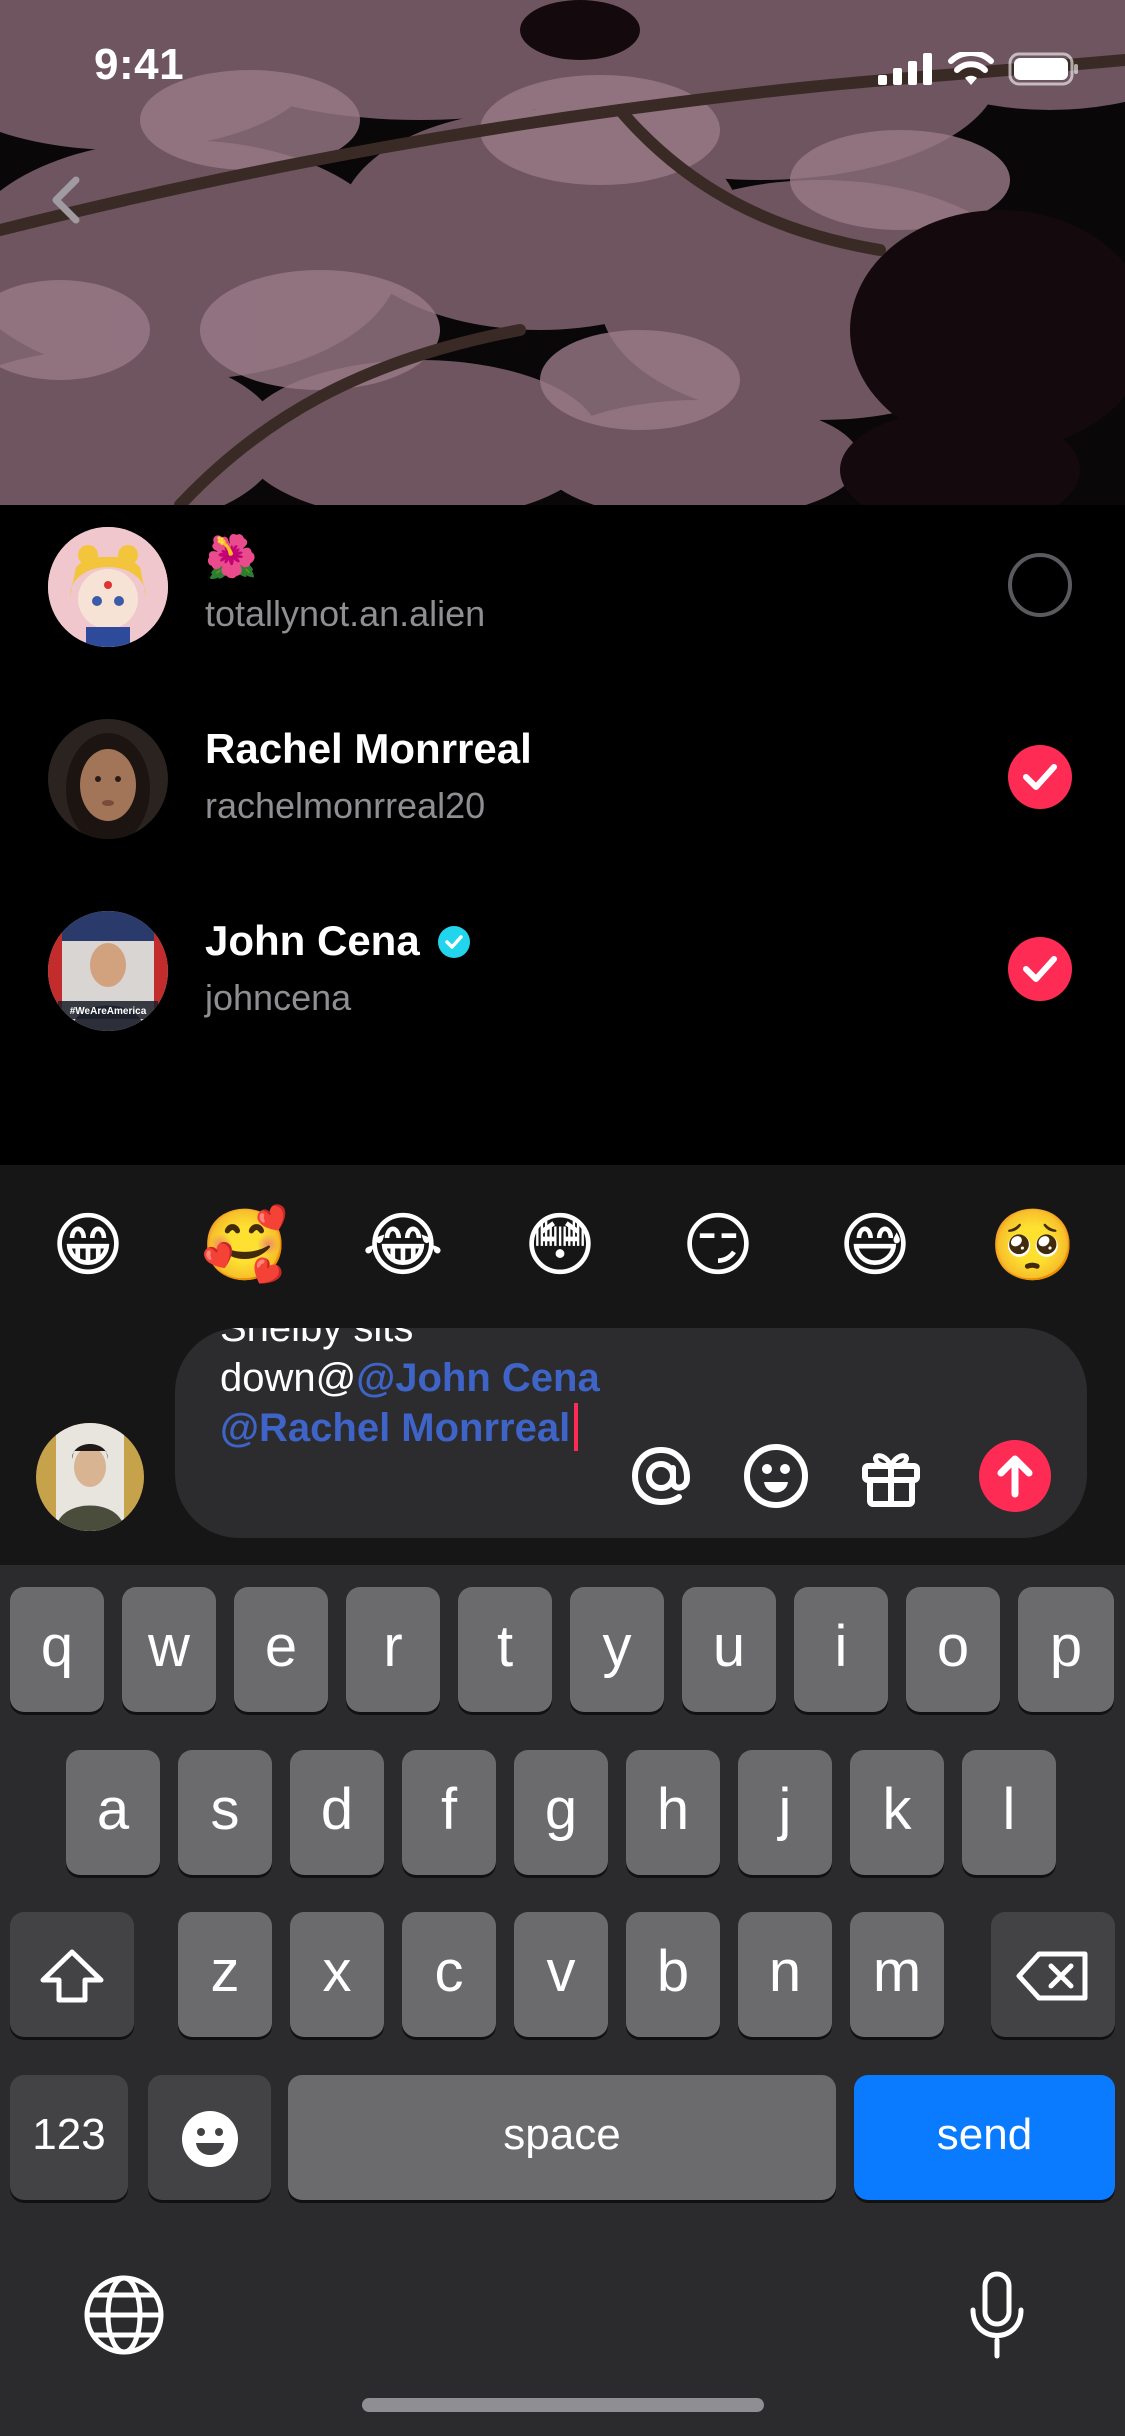 The height and width of the screenshot is (2436, 1125). What do you see at coordinates (576, 1427) in the screenshot?
I see `text-cursor` at bounding box center [576, 1427].